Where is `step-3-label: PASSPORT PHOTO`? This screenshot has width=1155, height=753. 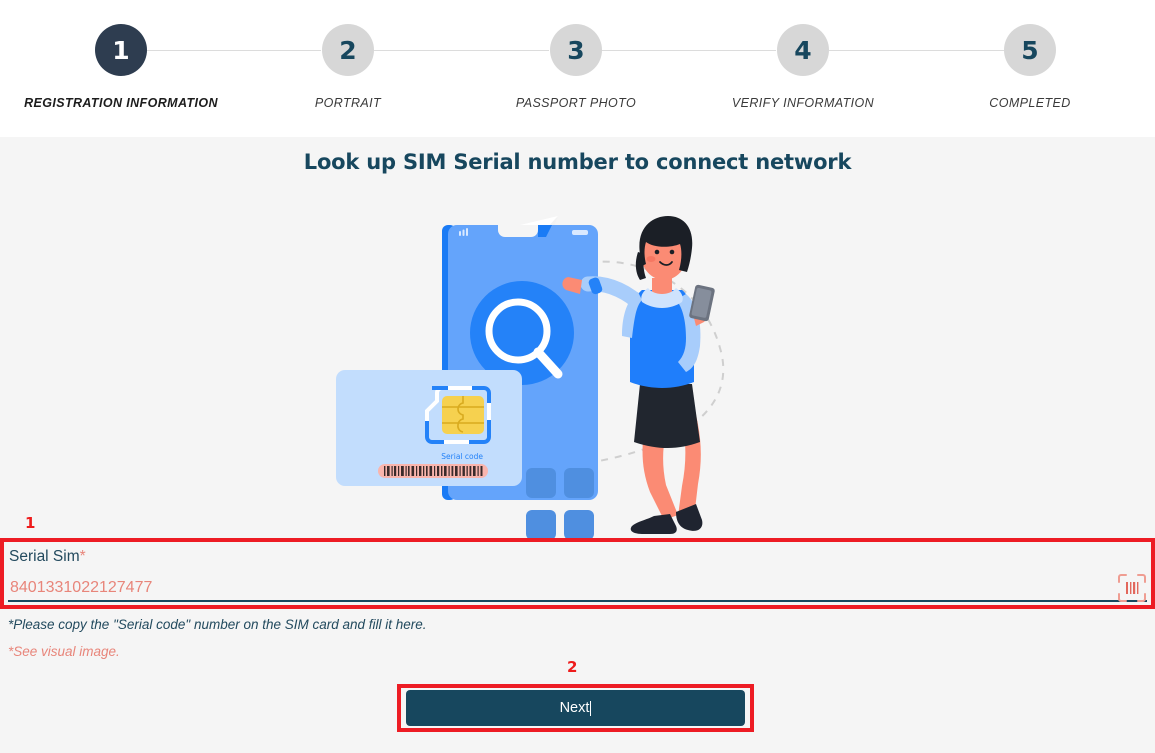
step-3-label: PASSPORT PHOTO is located at coordinates (576, 103).